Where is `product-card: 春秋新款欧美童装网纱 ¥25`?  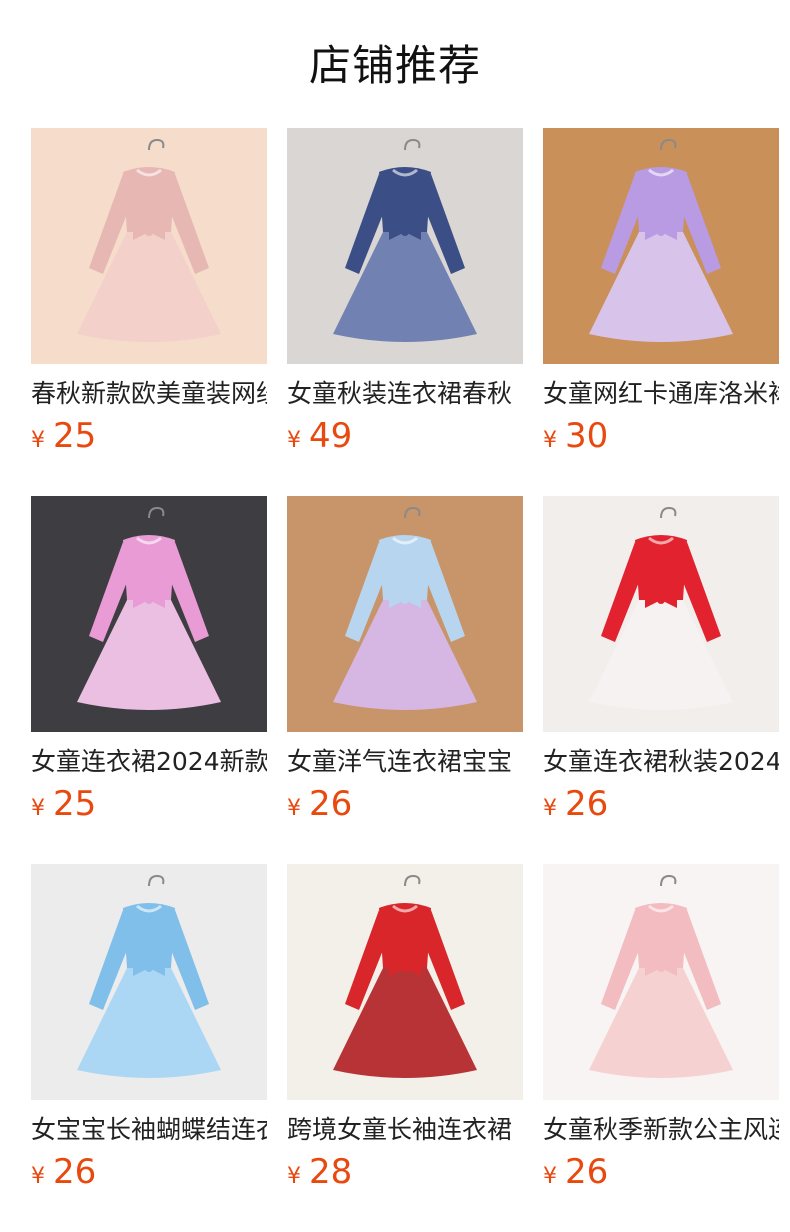
product-card: 春秋新款欧美童装网纱 ¥25 is located at coordinates (149, 312).